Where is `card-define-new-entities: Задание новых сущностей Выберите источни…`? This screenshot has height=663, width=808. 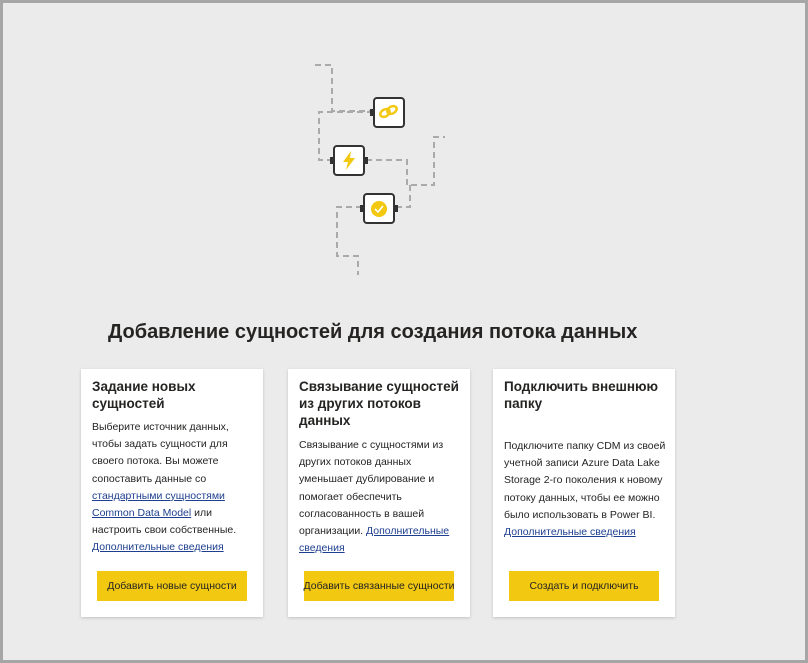
card-define-new-entities: Задание новых сущностей Выберите источни… is located at coordinates (172, 493).